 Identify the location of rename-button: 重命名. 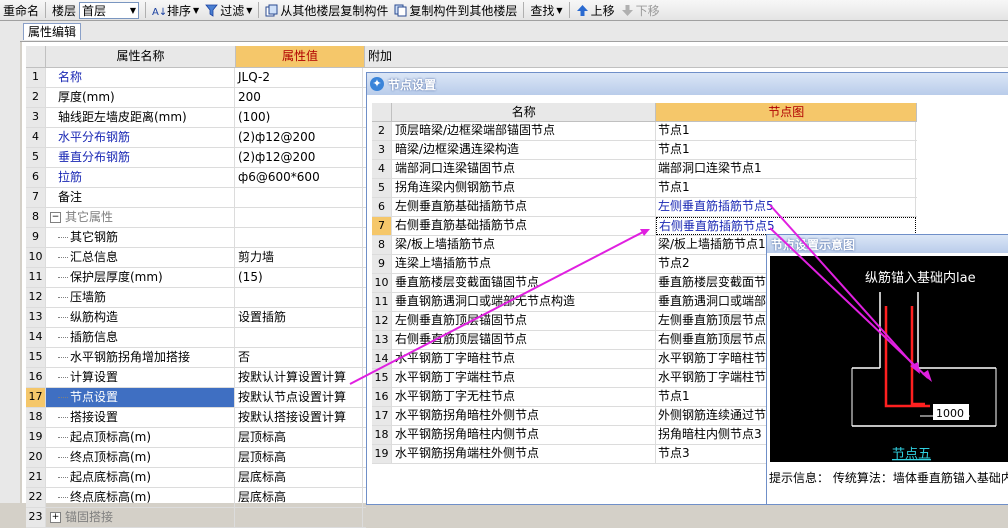
(21, 10).